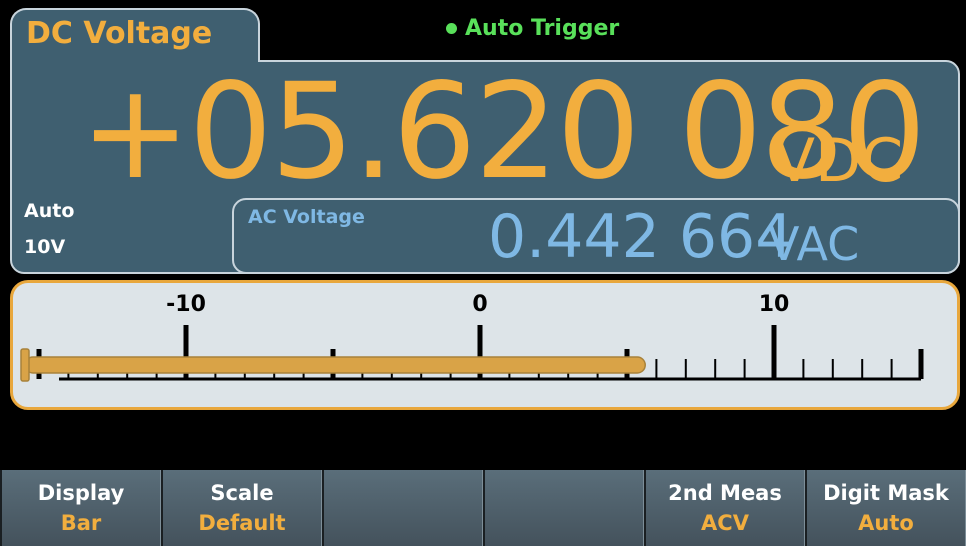  What do you see at coordinates (725, 493) in the screenshot?
I see `softkey-name: 2nd Meas` at bounding box center [725, 493].